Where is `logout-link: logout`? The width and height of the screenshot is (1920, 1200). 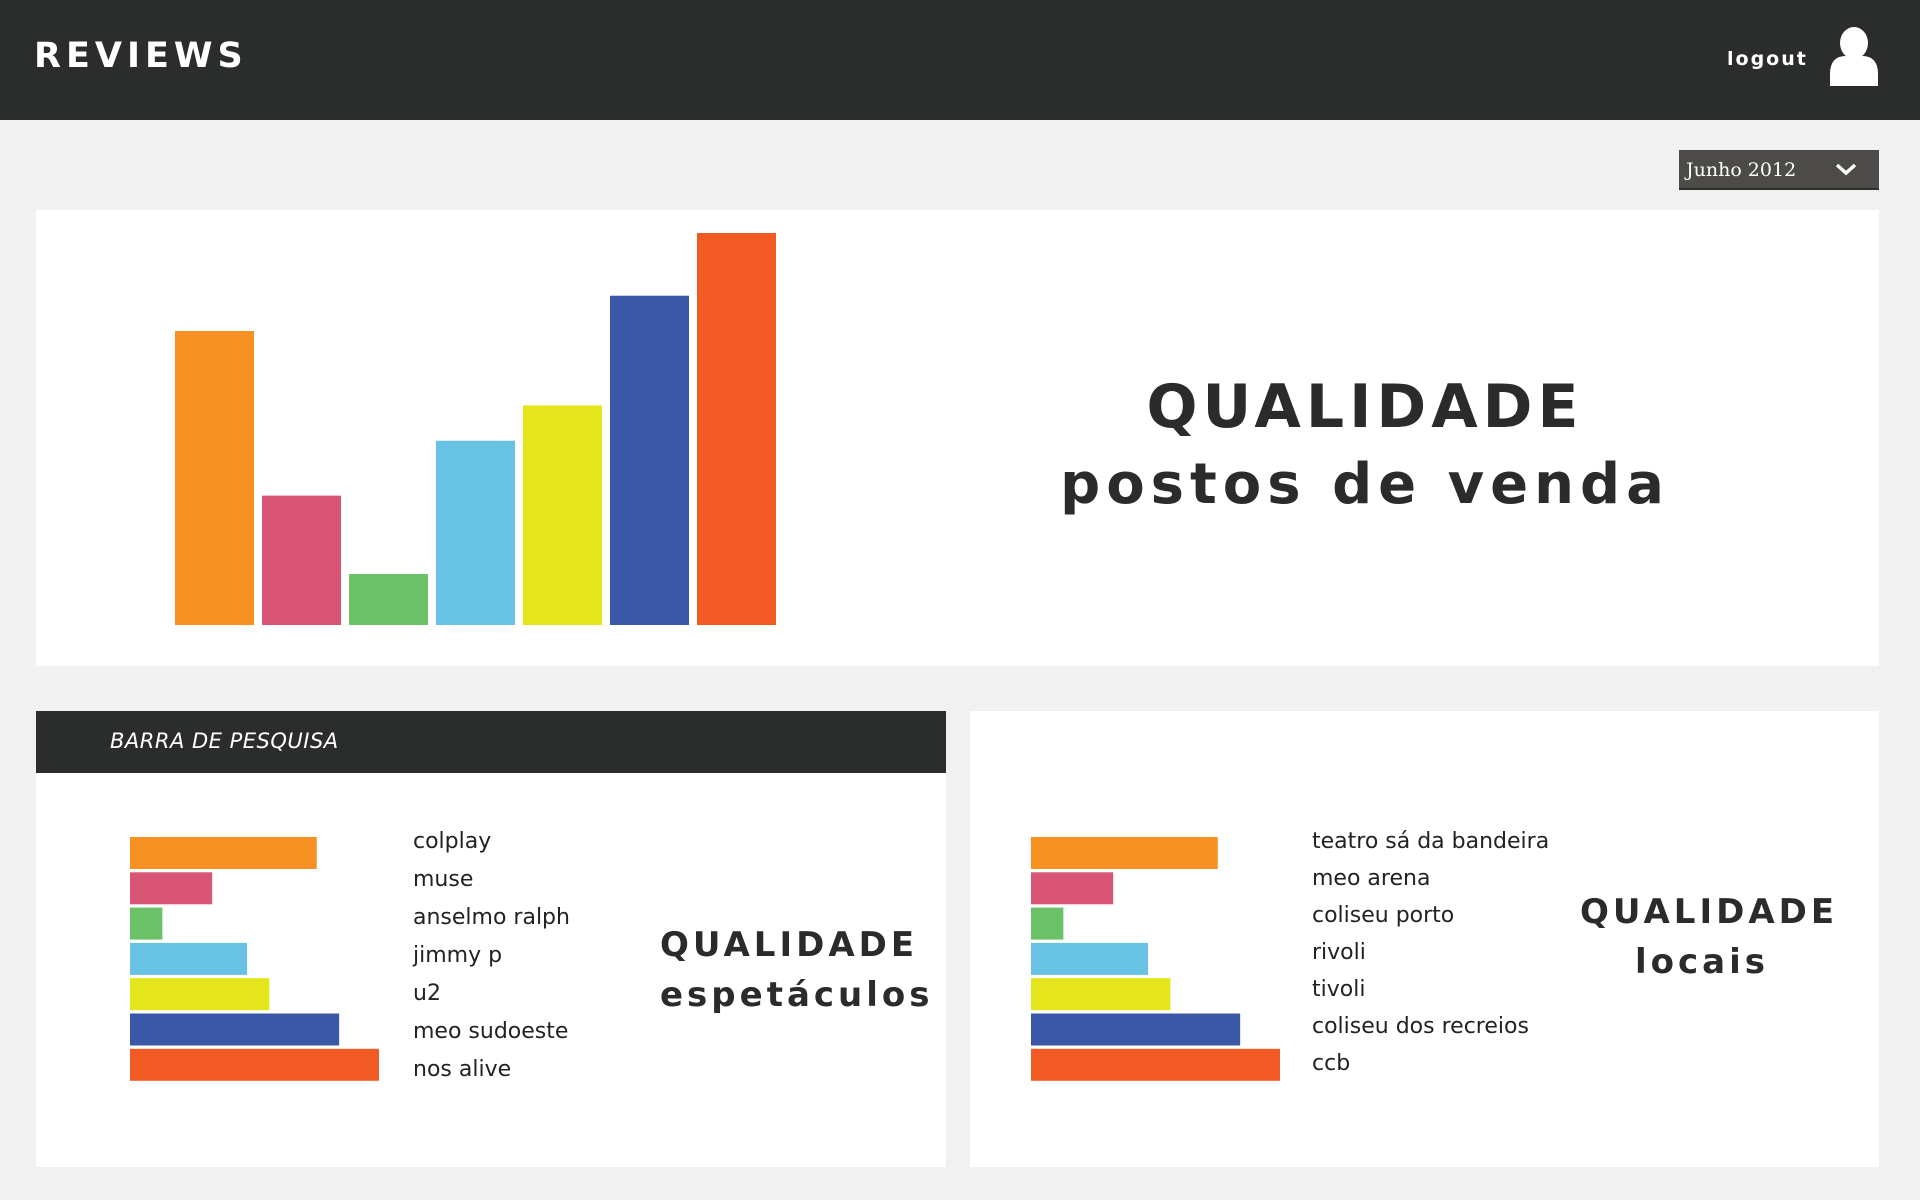 logout-link: logout is located at coordinates (1767, 59).